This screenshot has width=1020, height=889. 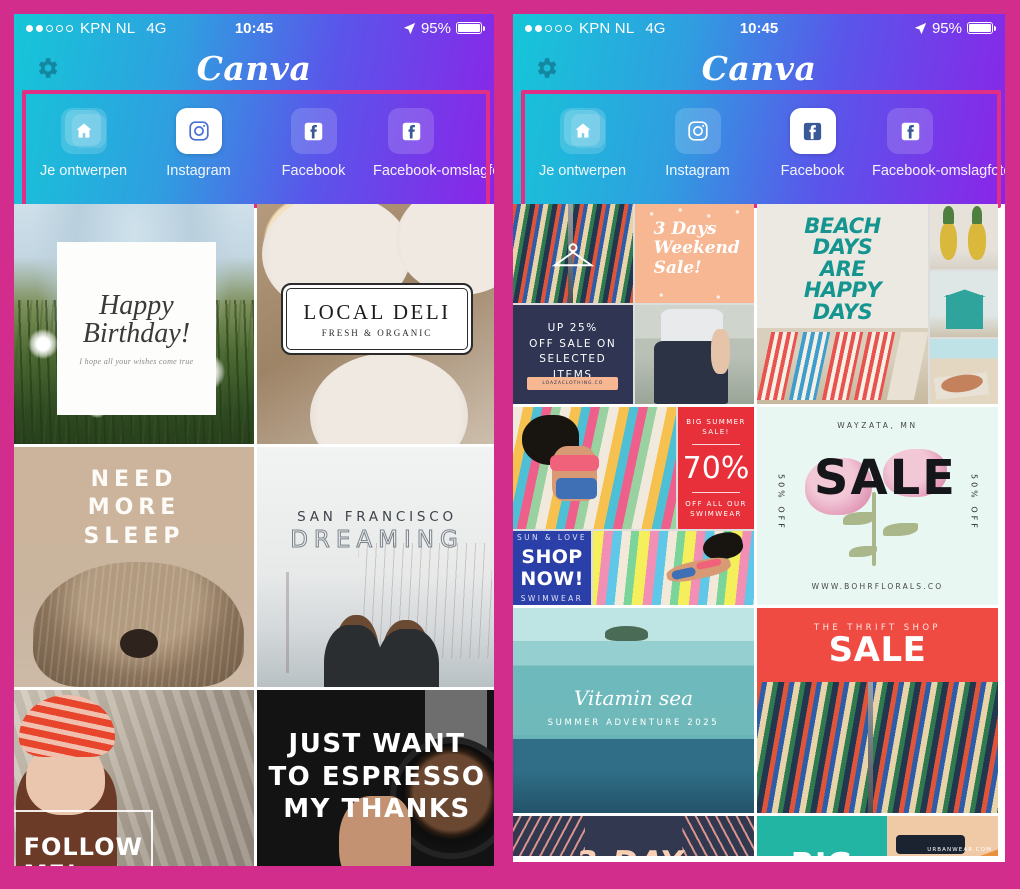 What do you see at coordinates (377, 333) in the screenshot?
I see `card-subtitle: FRESH & ORGANIC` at bounding box center [377, 333].